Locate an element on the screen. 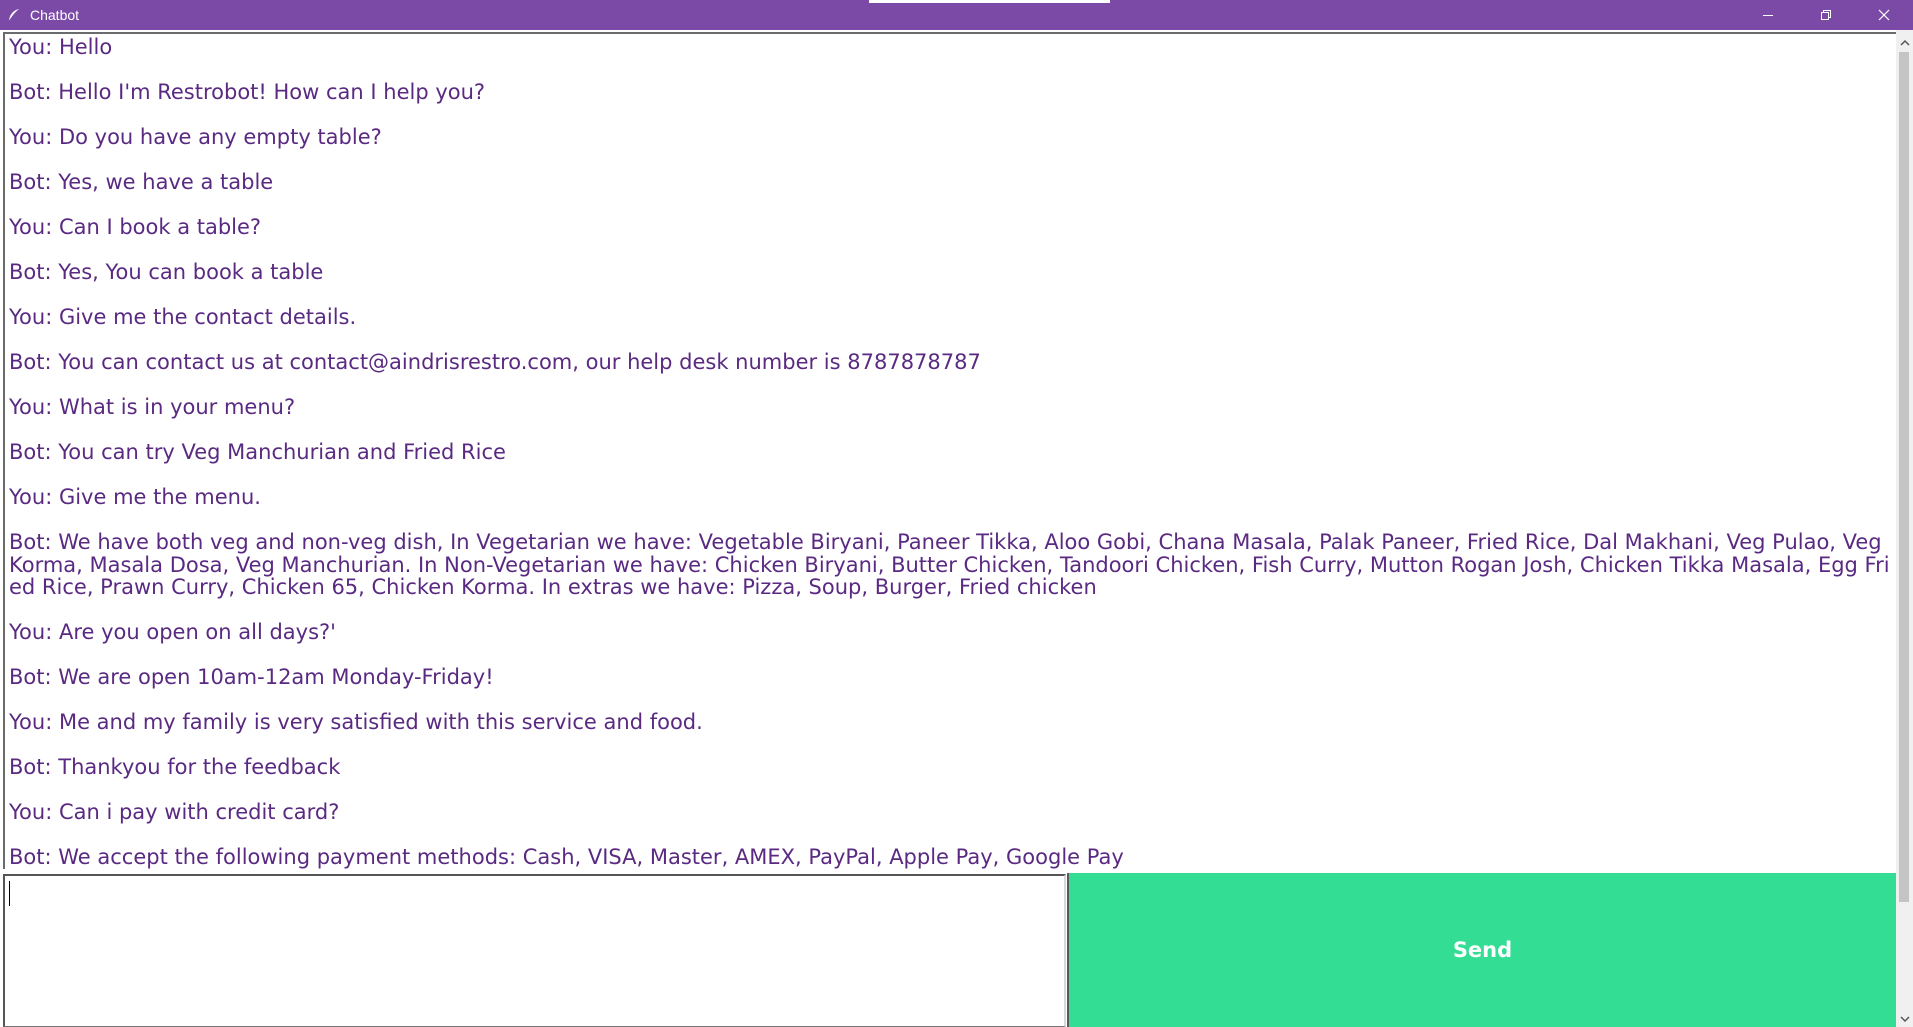 The height and width of the screenshot is (1027, 1913). chat-message: You: Can i pay with credit card? is located at coordinates (174, 812).